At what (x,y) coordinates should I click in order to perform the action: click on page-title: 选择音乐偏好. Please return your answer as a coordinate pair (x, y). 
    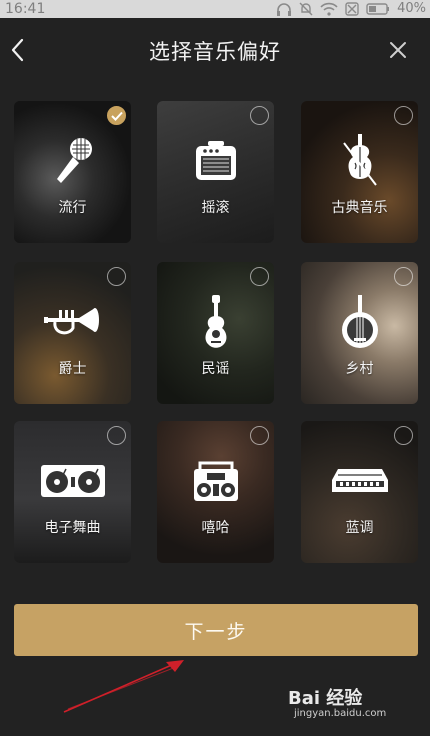
    Looking at the image, I should click on (215, 52).